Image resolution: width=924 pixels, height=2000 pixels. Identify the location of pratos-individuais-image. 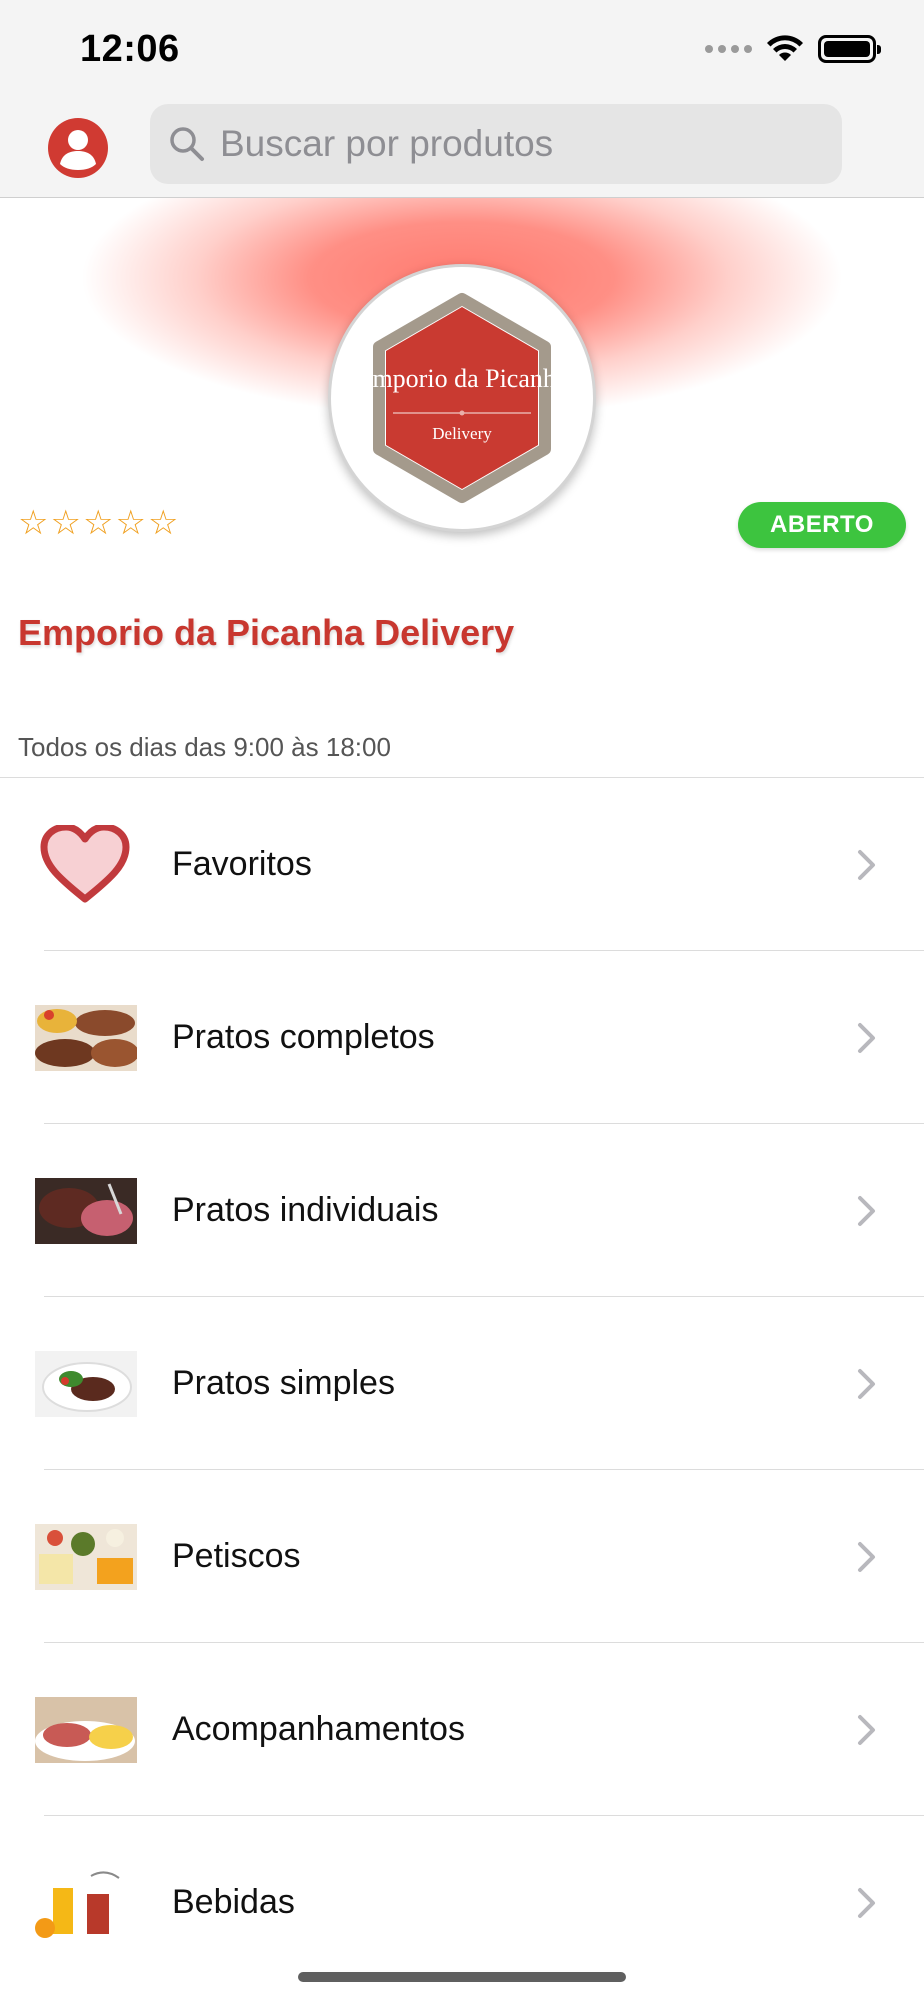
(86, 1210).